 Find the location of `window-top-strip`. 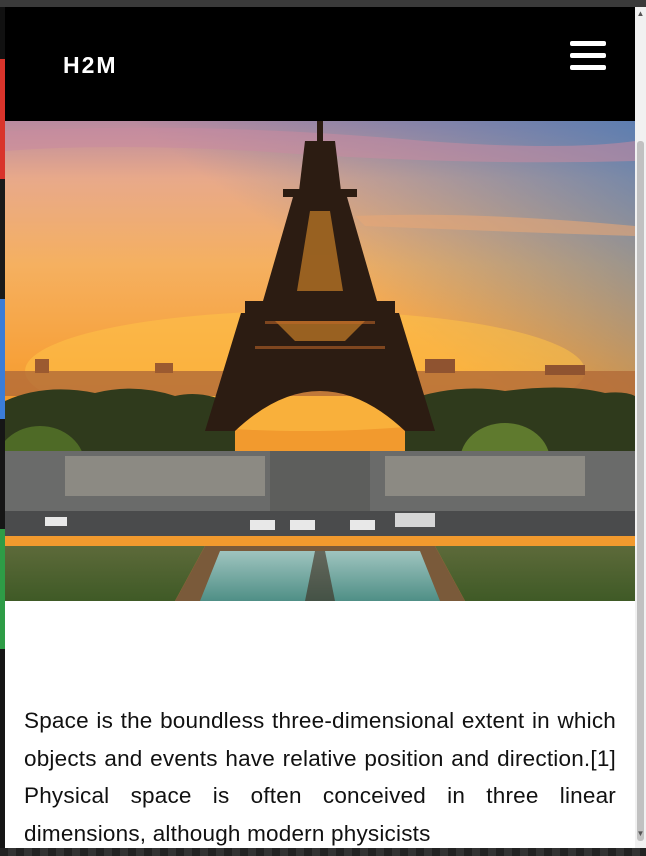

window-top-strip is located at coordinates (323, 3).